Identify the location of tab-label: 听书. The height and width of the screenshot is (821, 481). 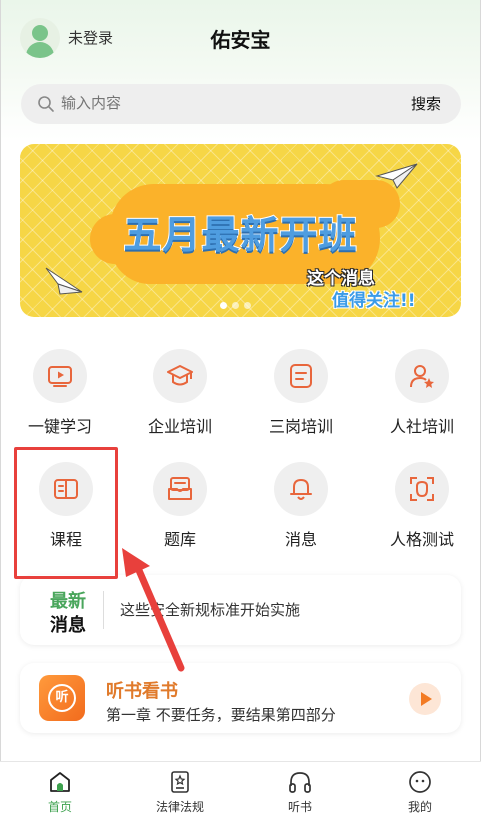
(299, 807).